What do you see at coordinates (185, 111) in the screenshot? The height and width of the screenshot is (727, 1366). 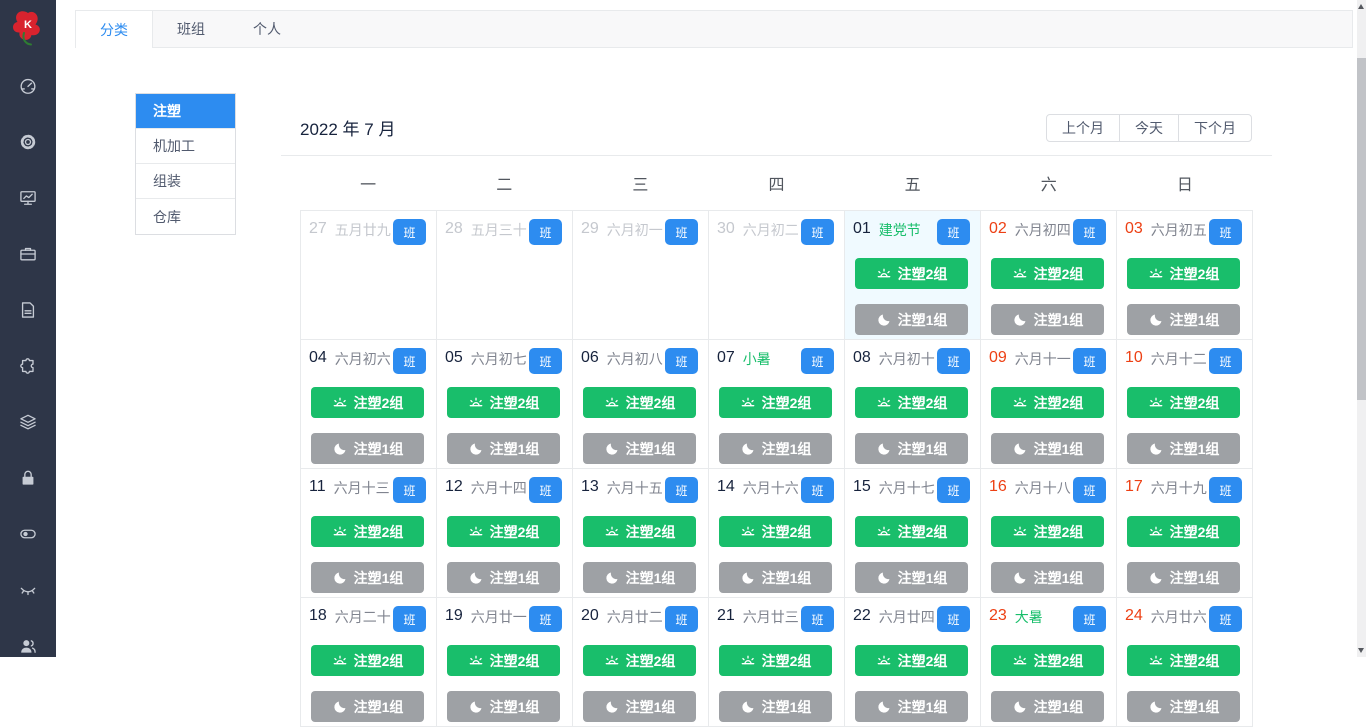 I see `category-item-injection: 注塑` at bounding box center [185, 111].